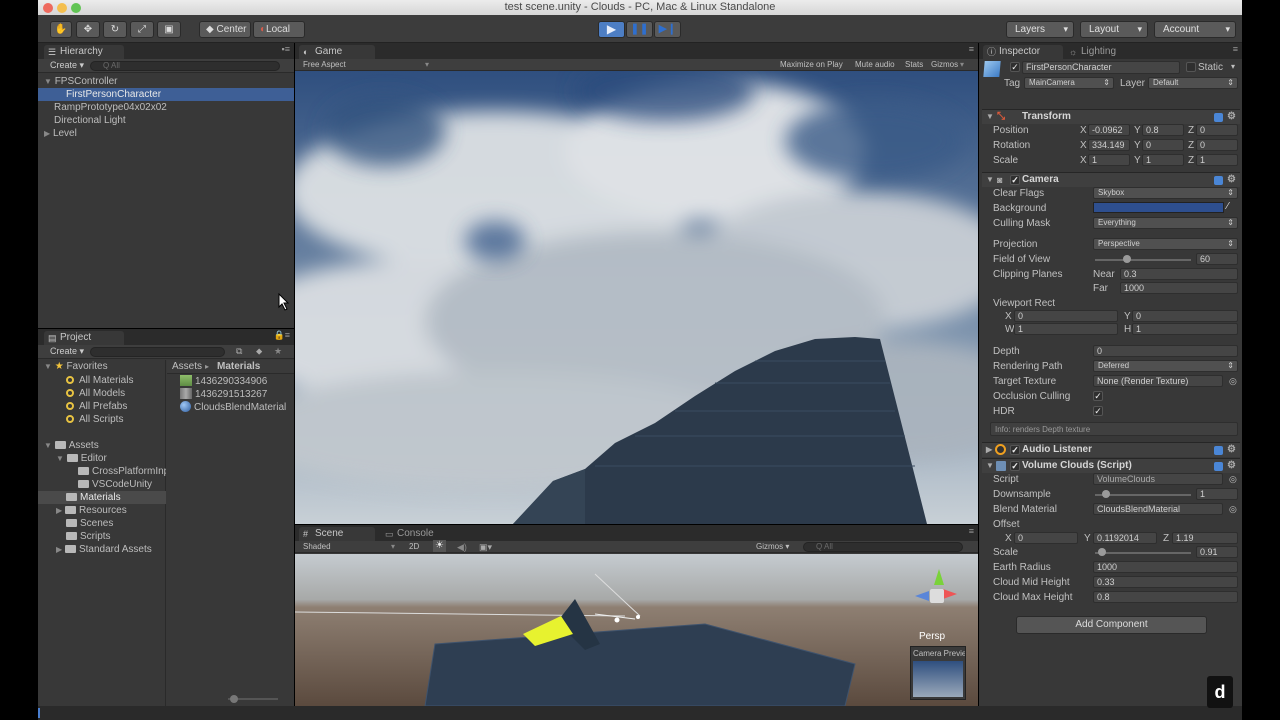 The height and width of the screenshot is (720, 1280). I want to click on hierarchy-create-button: Create ▾, so click(67, 65).